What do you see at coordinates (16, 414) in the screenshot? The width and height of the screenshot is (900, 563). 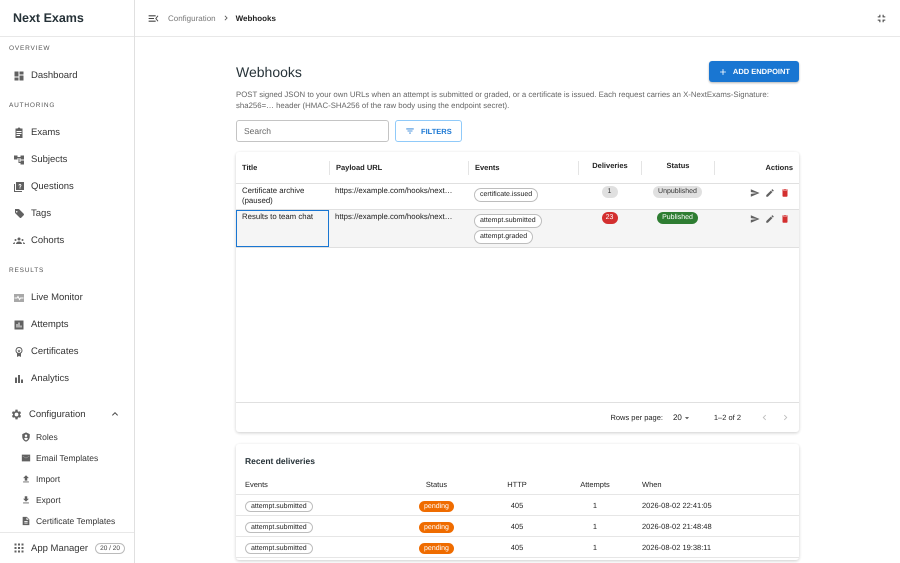 I see `settings-icon` at bounding box center [16, 414].